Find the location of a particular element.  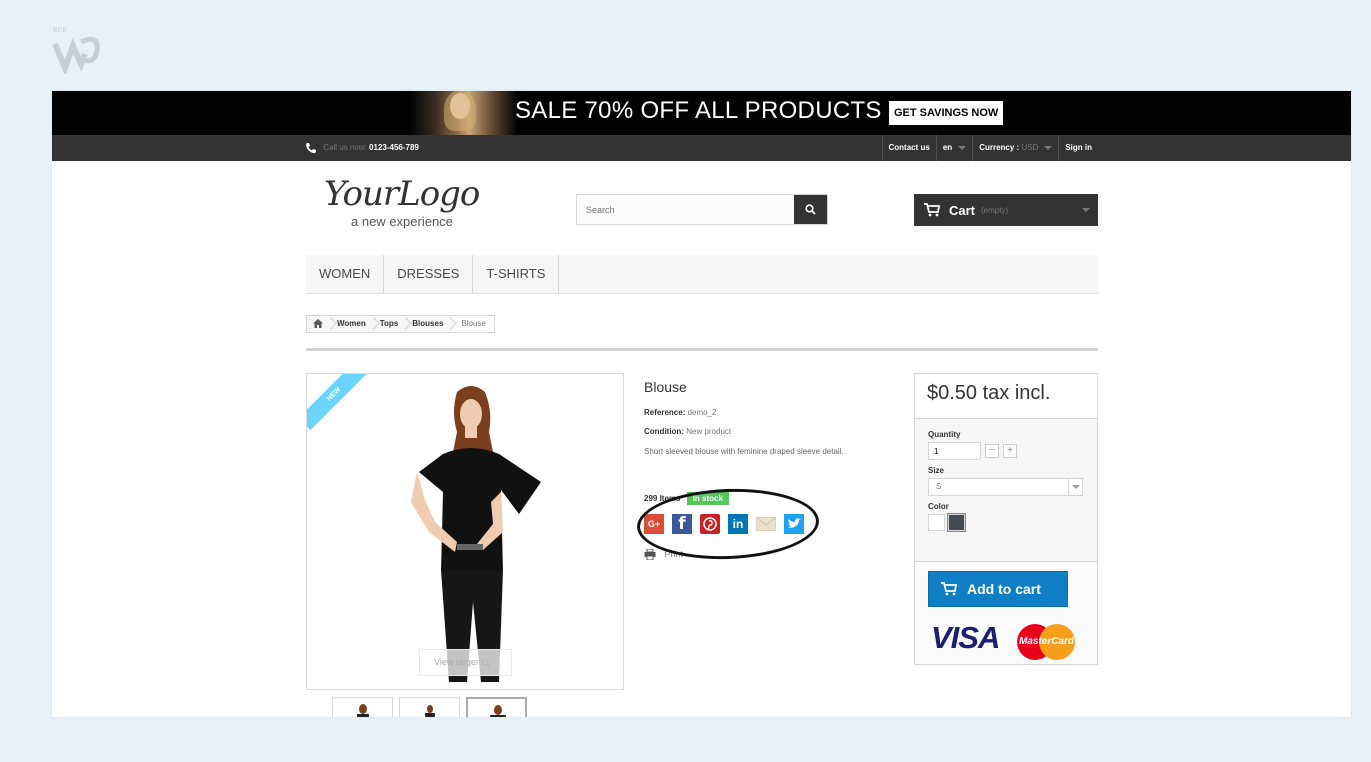

contact-link: Contact us is located at coordinates (908, 148).